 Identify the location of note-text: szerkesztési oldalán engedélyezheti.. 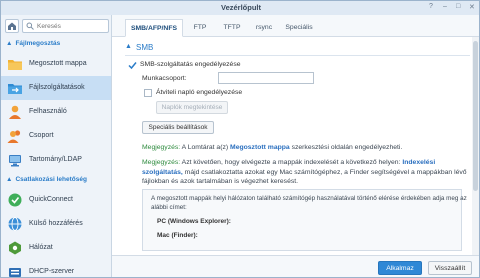
(346, 147).